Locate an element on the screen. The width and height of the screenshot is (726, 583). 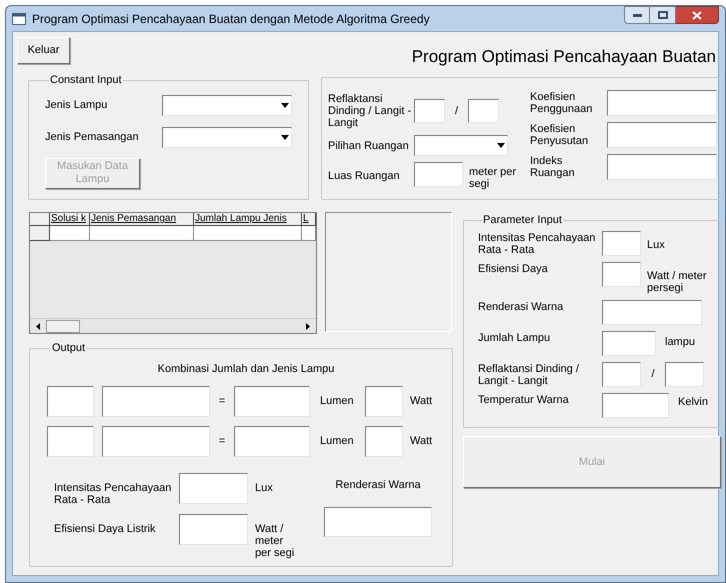
app-heading: Program Optimasi Pencahayaan Buatan is located at coordinates (564, 57).